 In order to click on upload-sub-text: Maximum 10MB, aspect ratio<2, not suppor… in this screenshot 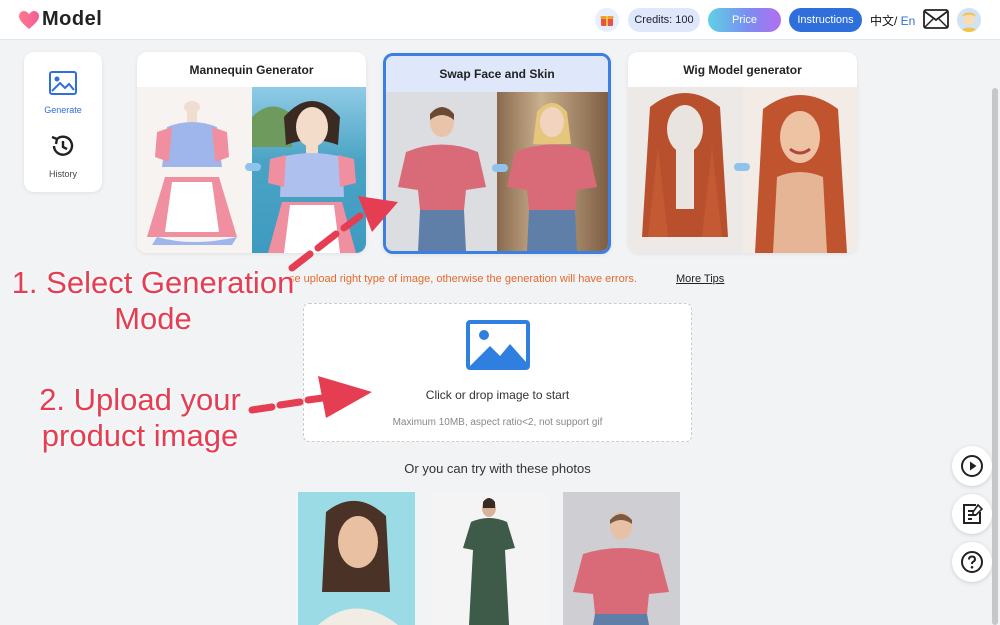, I will do `click(497, 422)`.